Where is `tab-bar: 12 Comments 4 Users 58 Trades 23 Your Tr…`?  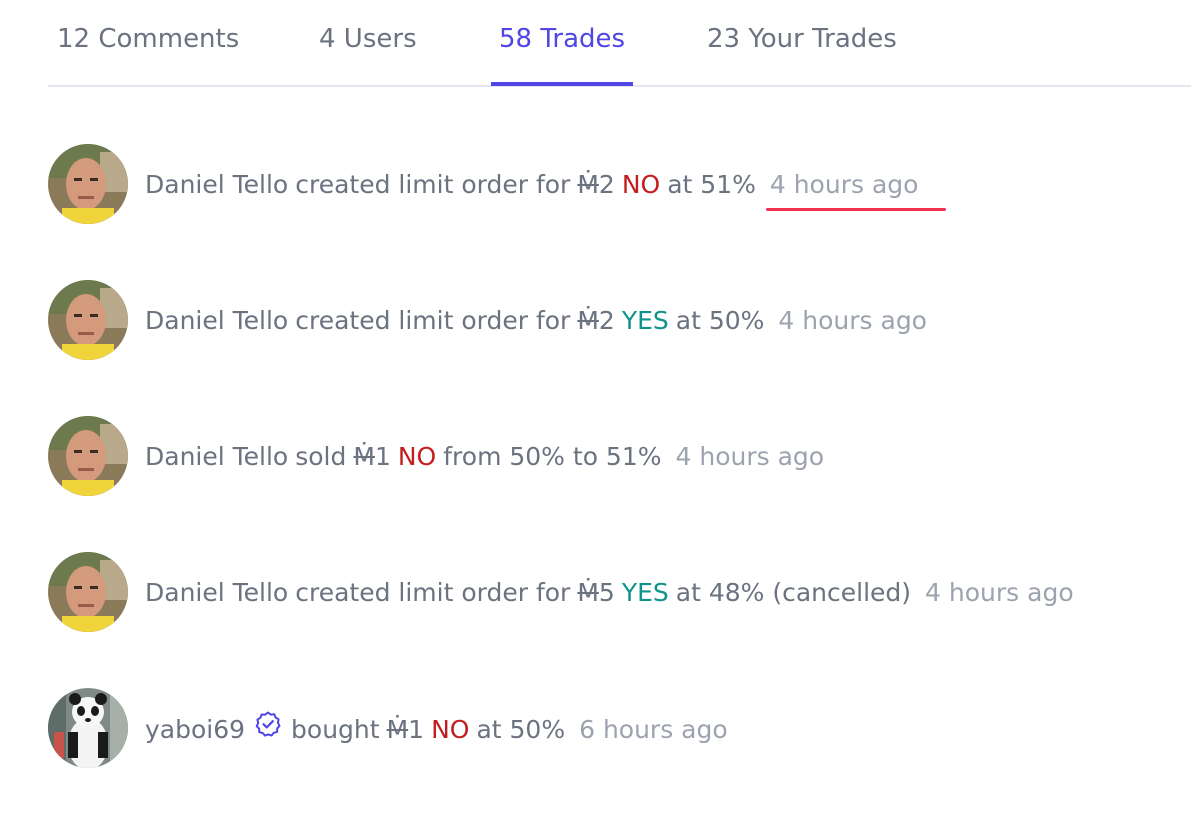 tab-bar: 12 Comments 4 Users 58 Trades 23 Your Tr… is located at coordinates (619, 43).